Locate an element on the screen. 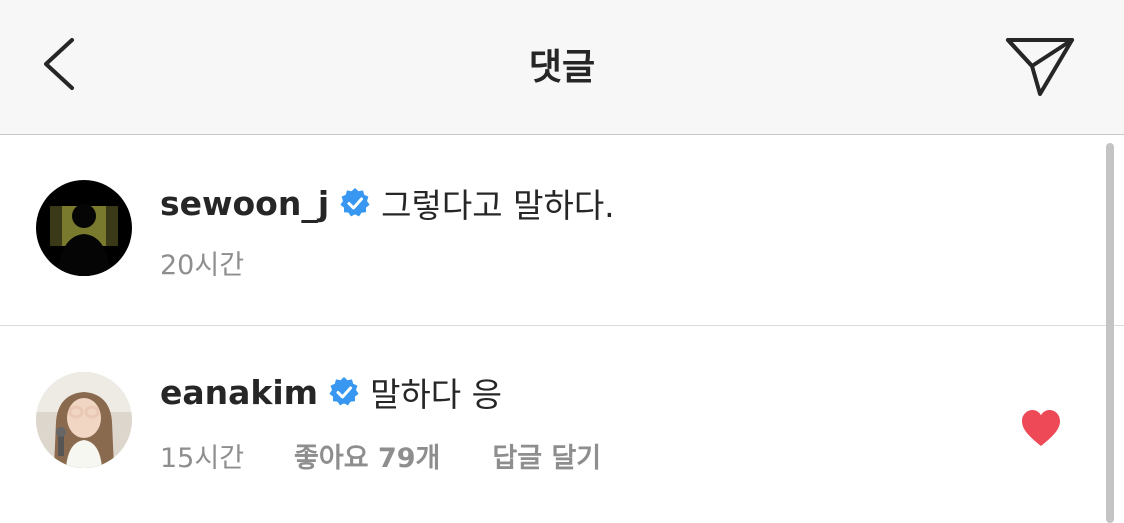  scrollbar is located at coordinates (1110, 333).